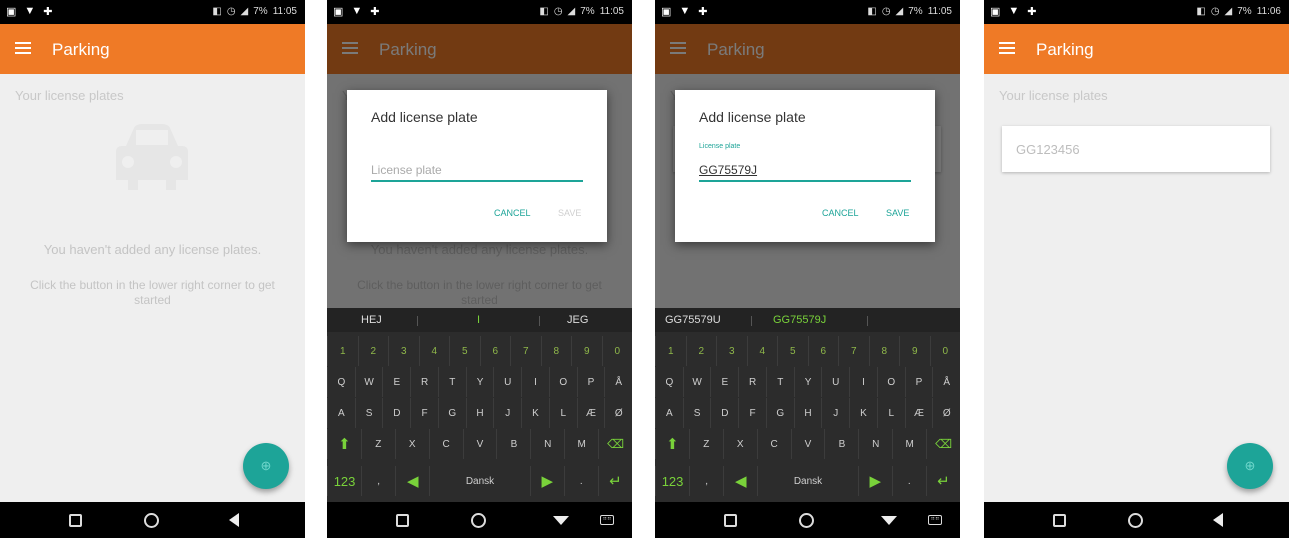 Image resolution: width=1289 pixels, height=538 pixels. Describe the element at coordinates (724, 382) in the screenshot. I see `key: E` at that location.